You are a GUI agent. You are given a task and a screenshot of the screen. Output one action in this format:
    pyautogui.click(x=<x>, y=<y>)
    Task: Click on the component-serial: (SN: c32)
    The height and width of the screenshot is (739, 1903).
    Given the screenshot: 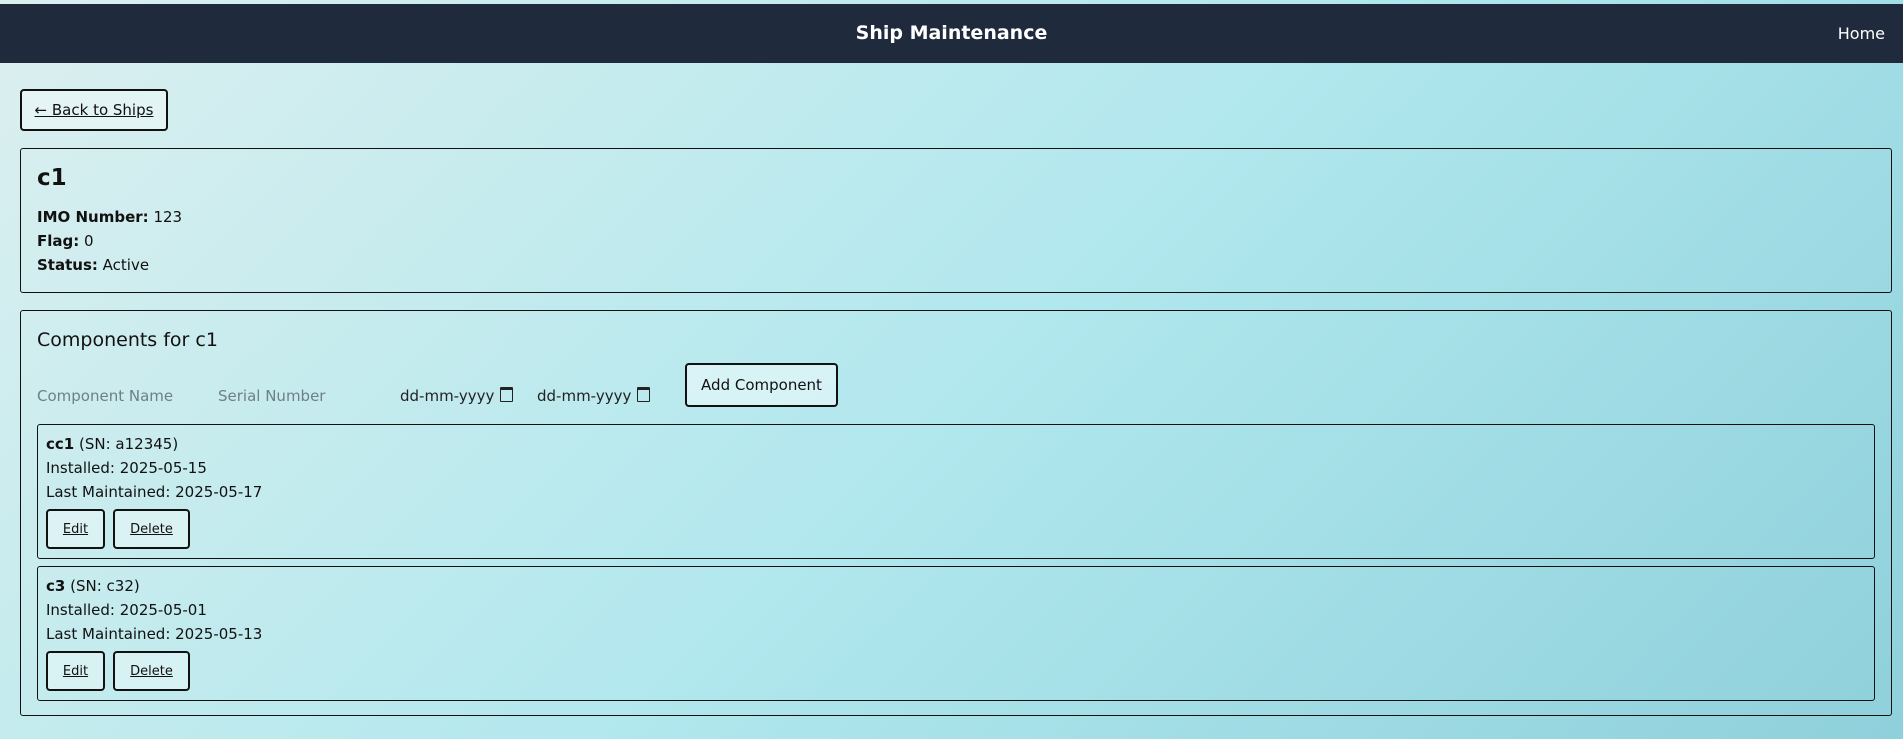 What is the action you would take?
    pyautogui.click(x=102, y=586)
    